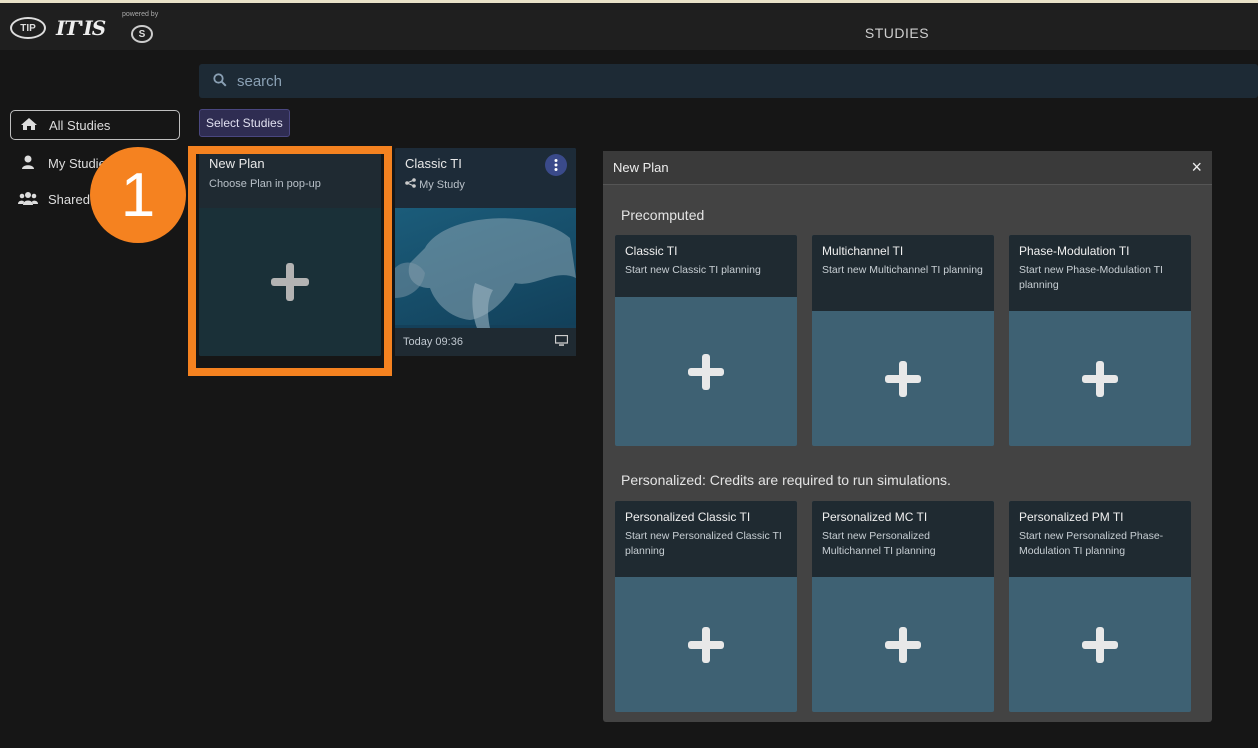  I want to click on study-card-classic-ti: Classic TI My Study, so click(485, 252).